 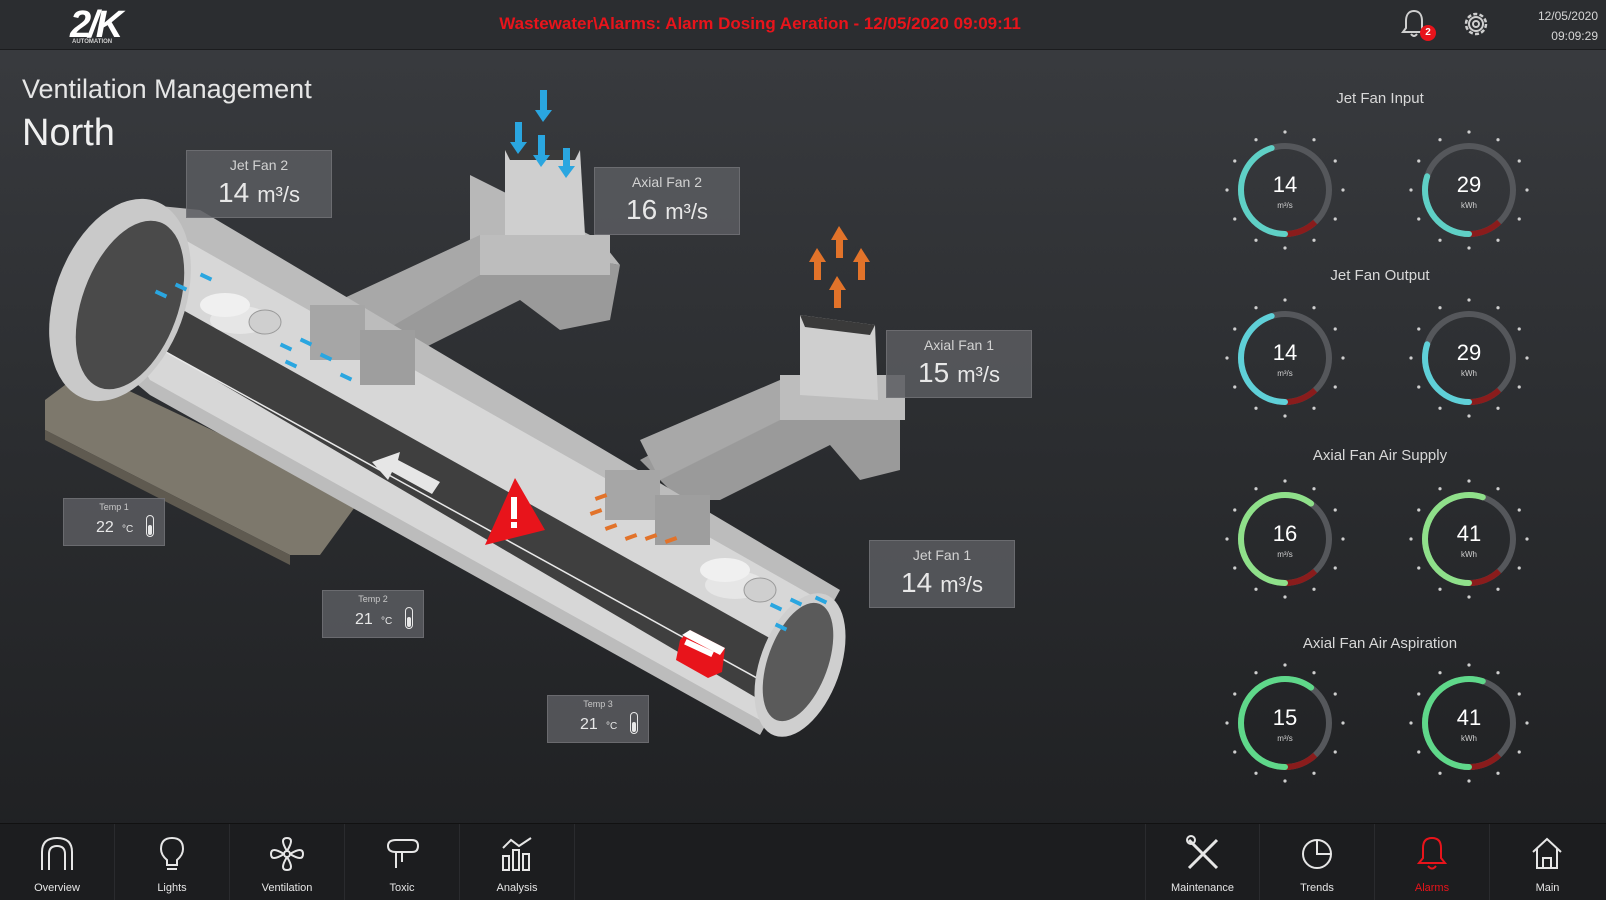 What do you see at coordinates (934, 372) in the screenshot?
I see `axial-fan-1-value: 15` at bounding box center [934, 372].